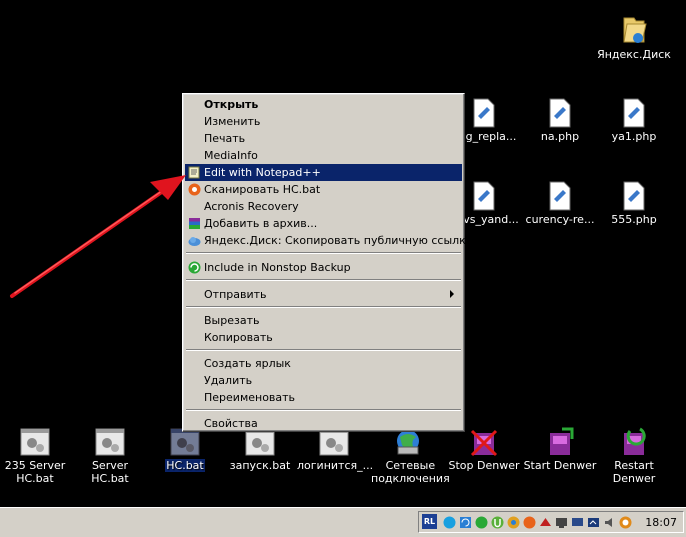 The image size is (686, 537). What do you see at coordinates (323, 294) in the screenshot?
I see `menu-item-send-to: Отправить` at bounding box center [323, 294].